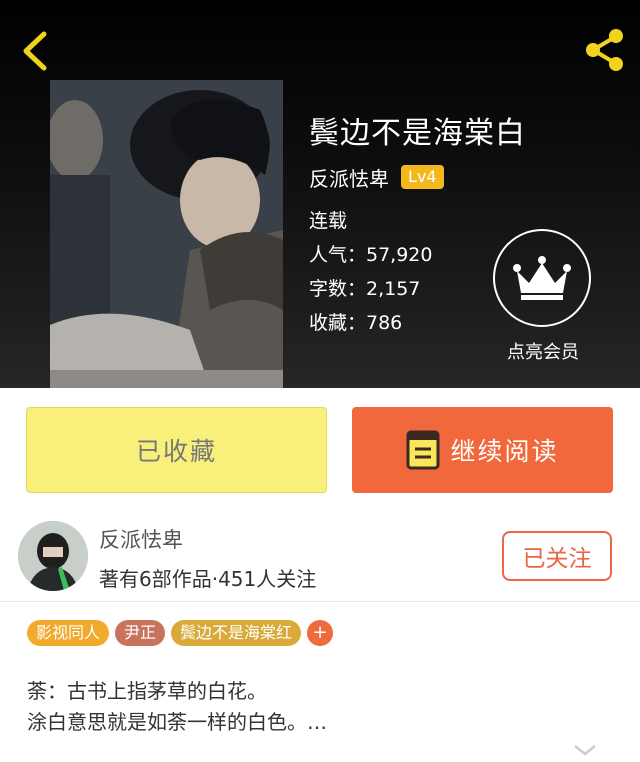  I want to click on tag-list: 影视同人 尹正 鬓边不是海棠红 +, so click(180, 633).